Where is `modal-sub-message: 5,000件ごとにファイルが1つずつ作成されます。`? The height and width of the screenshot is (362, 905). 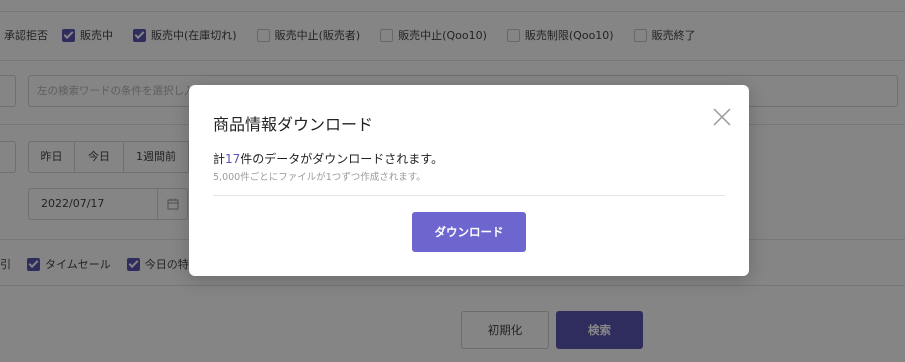 modal-sub-message: 5,000件ごとにファイルが1つずつ作成されます。 is located at coordinates (319, 177).